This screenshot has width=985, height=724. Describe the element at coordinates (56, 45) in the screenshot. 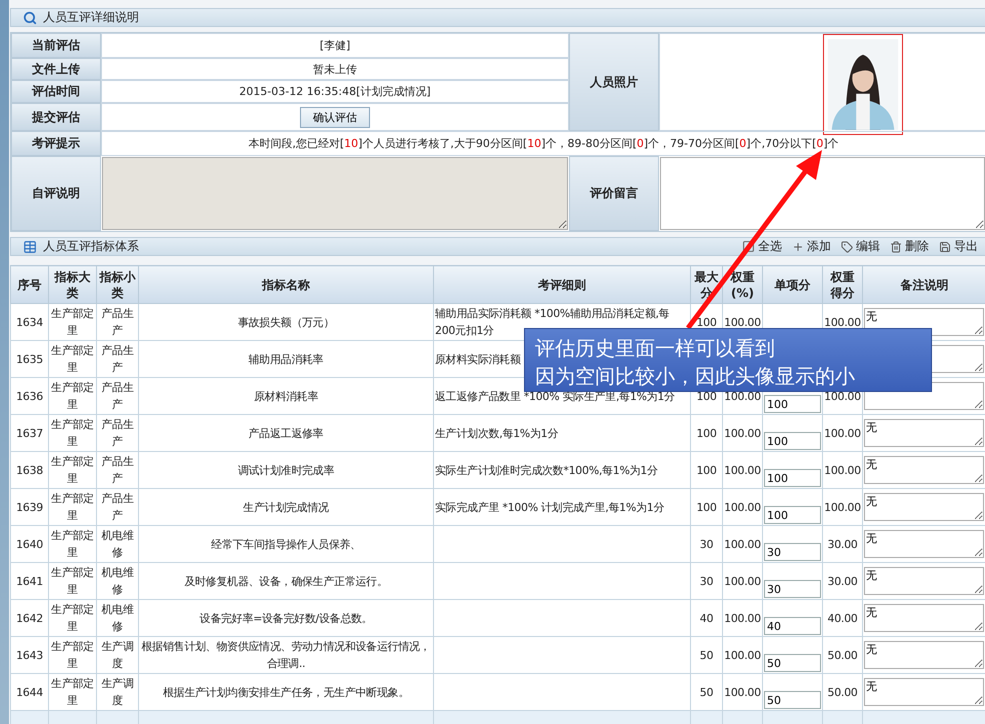

I see `field-label: 当前评估` at that location.